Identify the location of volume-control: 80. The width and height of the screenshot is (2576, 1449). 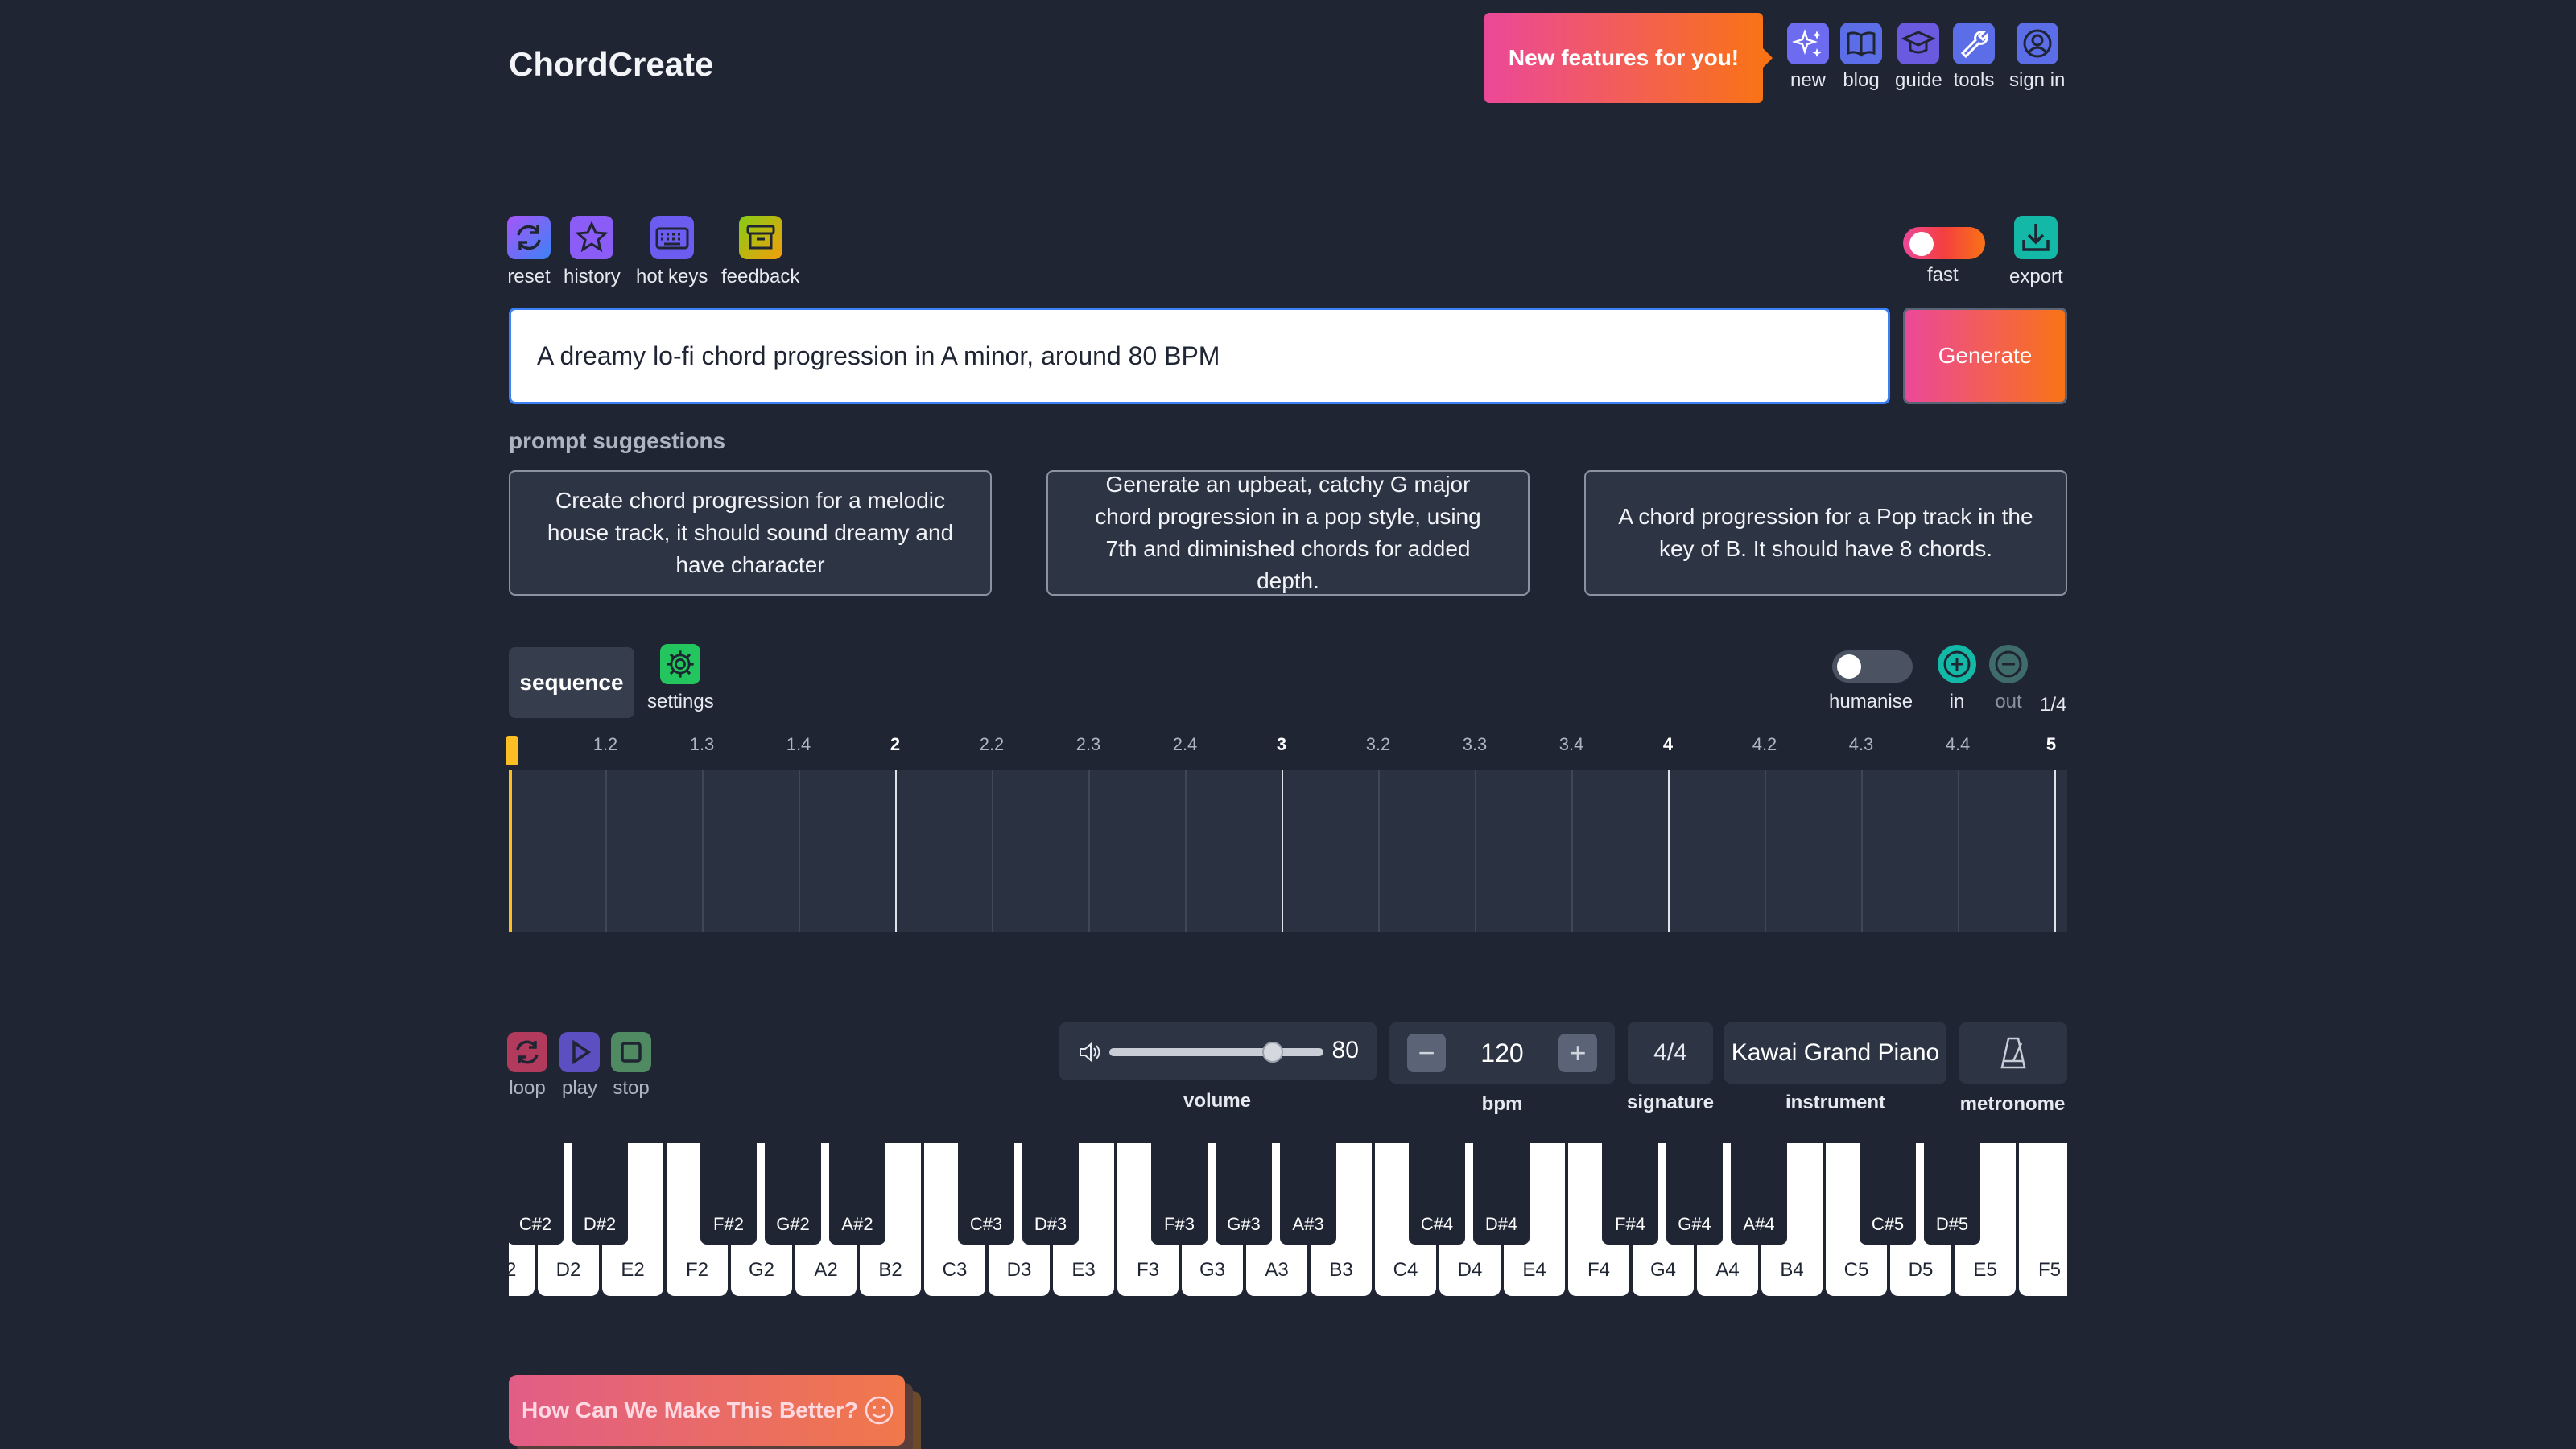
(1218, 1051).